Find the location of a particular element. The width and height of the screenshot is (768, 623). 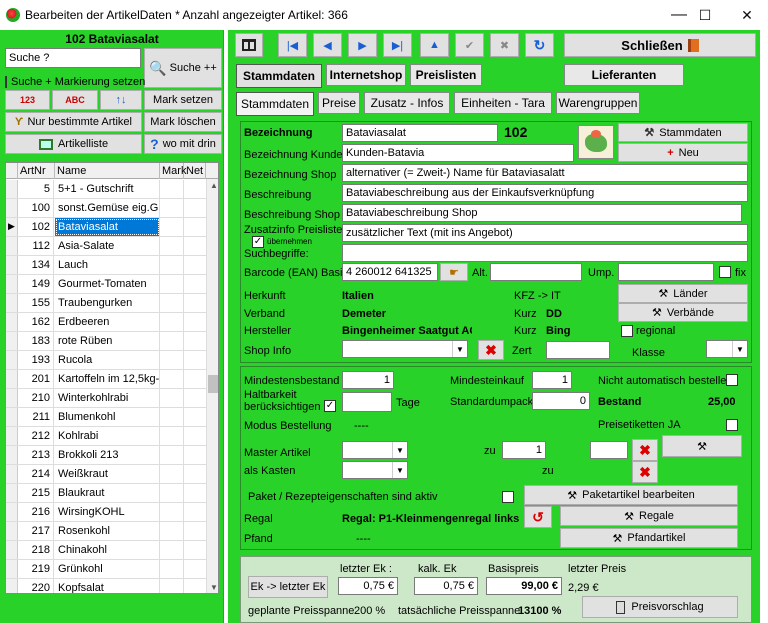

haltbarkeit-checkbox: ✓ is located at coordinates (330, 406).